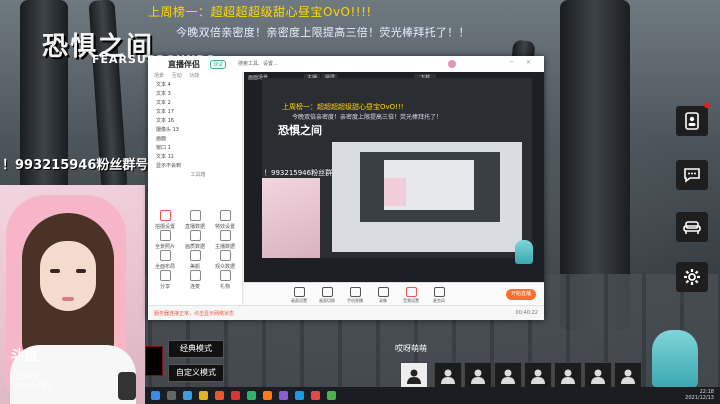 The width and height of the screenshot is (720, 404). What do you see at coordinates (198, 175) in the screenshot?
I see `toolbox-title: 工具箱` at bounding box center [198, 175].